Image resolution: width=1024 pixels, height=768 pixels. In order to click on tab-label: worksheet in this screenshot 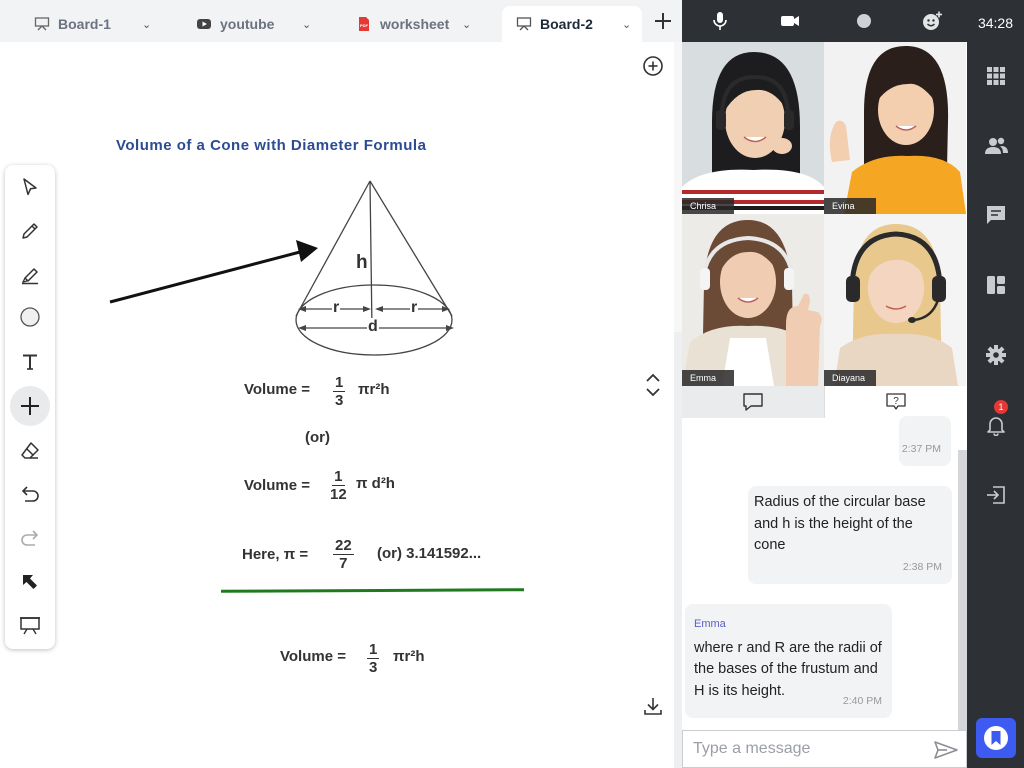, I will do `click(415, 24)`.